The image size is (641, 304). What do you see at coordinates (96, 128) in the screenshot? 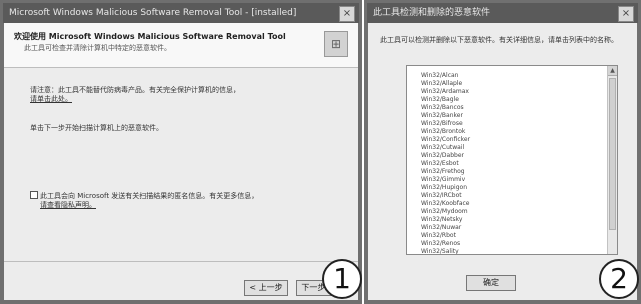
I see `instruction-text: 单击下一步开始扫描计算机上的恶意软件。` at bounding box center [96, 128].